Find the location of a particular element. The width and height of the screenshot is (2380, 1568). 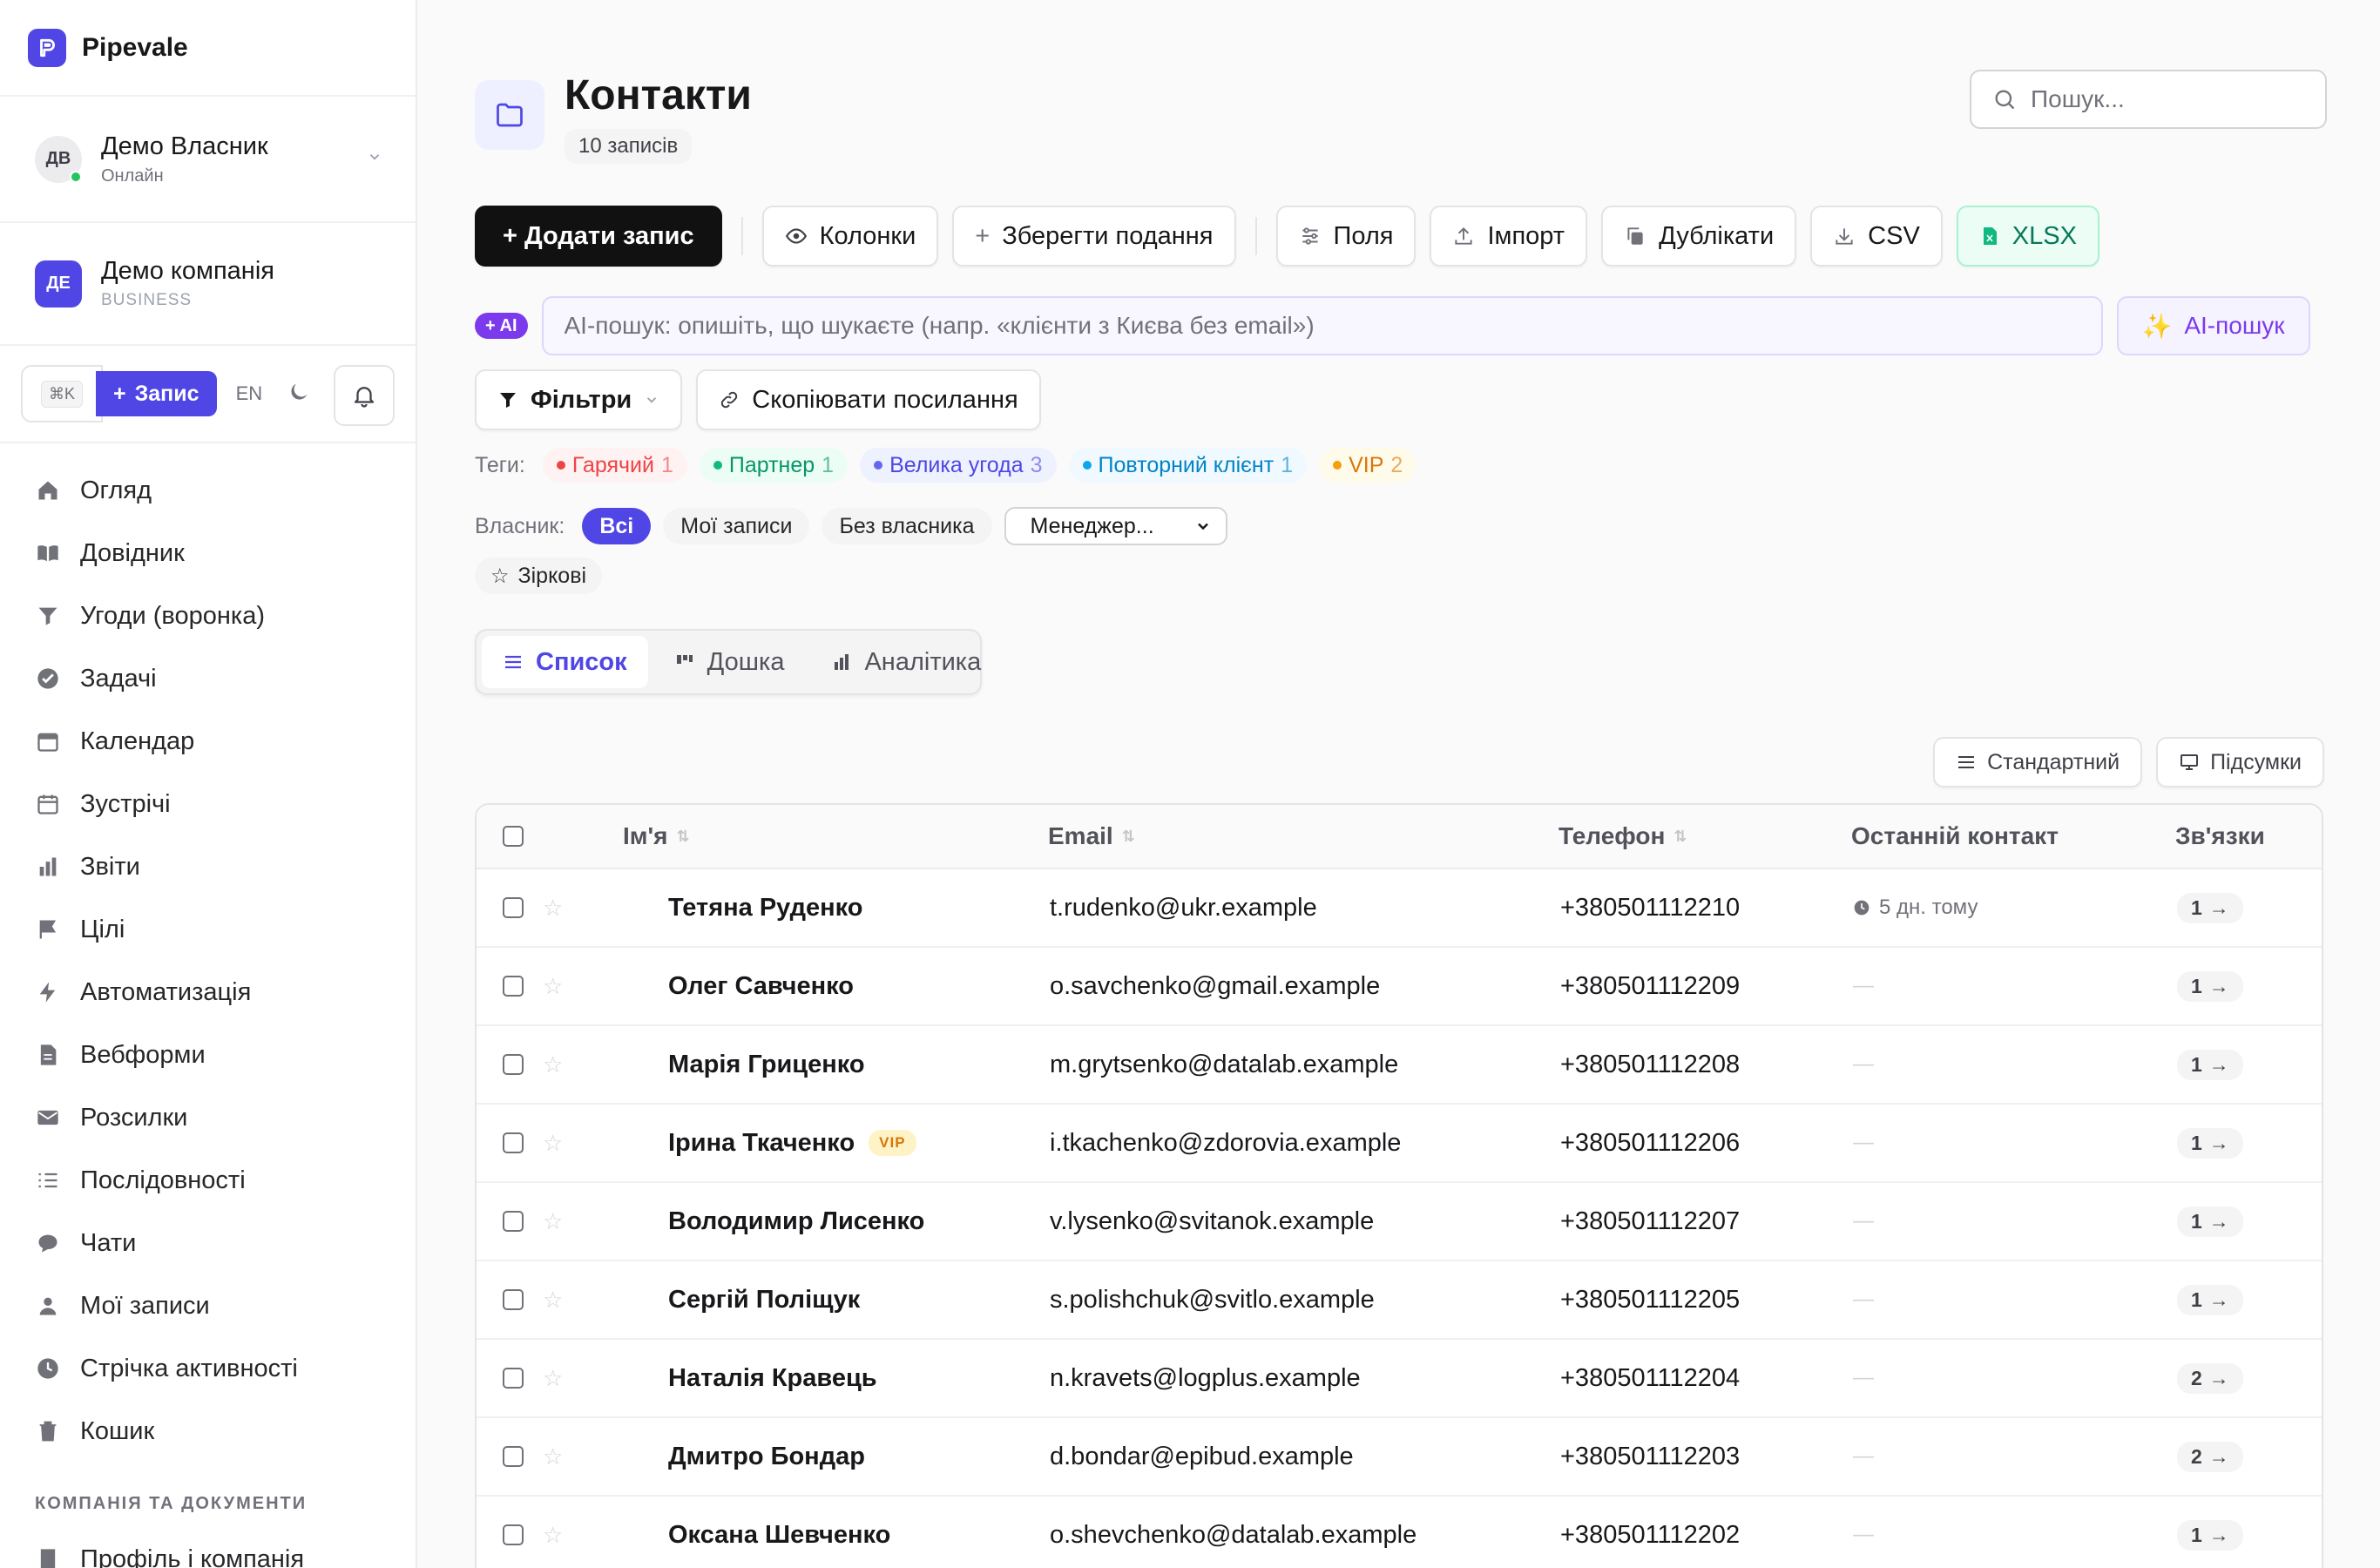

contact-phone: +380501112207 is located at coordinates (1706, 1221).